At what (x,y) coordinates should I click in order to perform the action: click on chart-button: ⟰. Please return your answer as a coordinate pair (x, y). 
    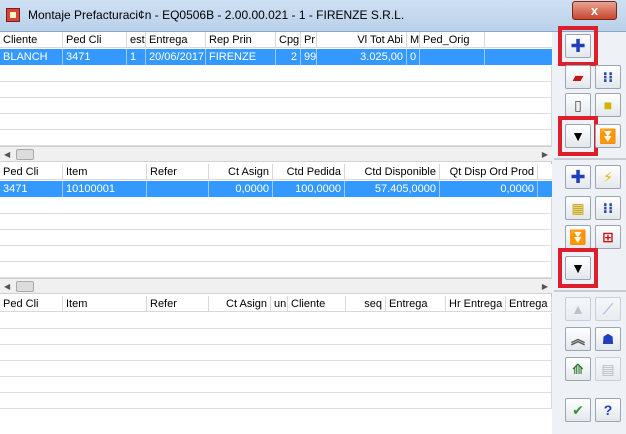
    Looking at the image, I should click on (578, 369).